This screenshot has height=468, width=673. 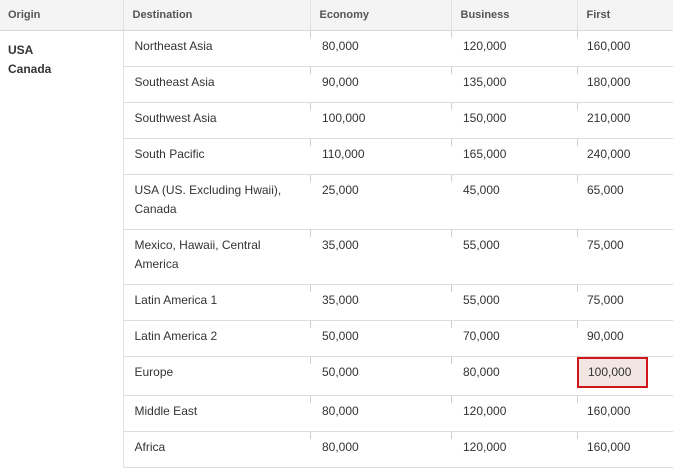 What do you see at coordinates (380, 84) in the screenshot?
I see `economy-cell: 90,000` at bounding box center [380, 84].